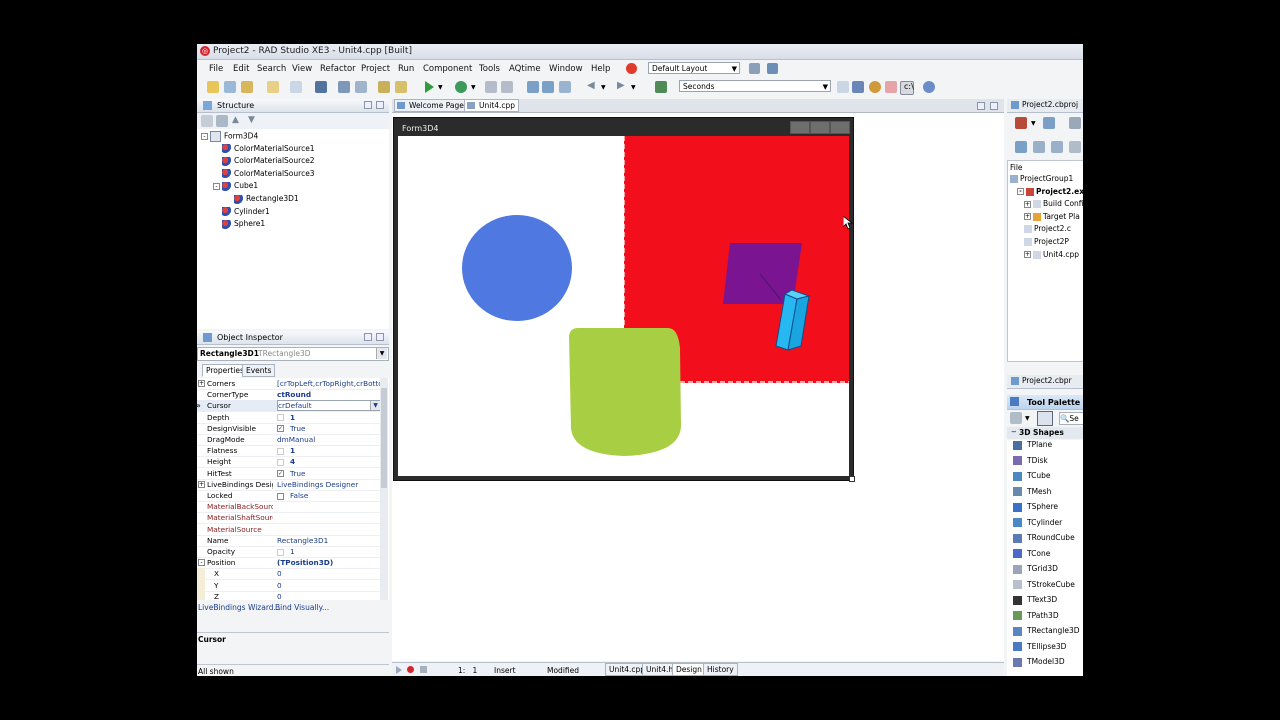  Describe the element at coordinates (328, 484) in the screenshot. I see `property-value: LiveBindings Designer` at that location.